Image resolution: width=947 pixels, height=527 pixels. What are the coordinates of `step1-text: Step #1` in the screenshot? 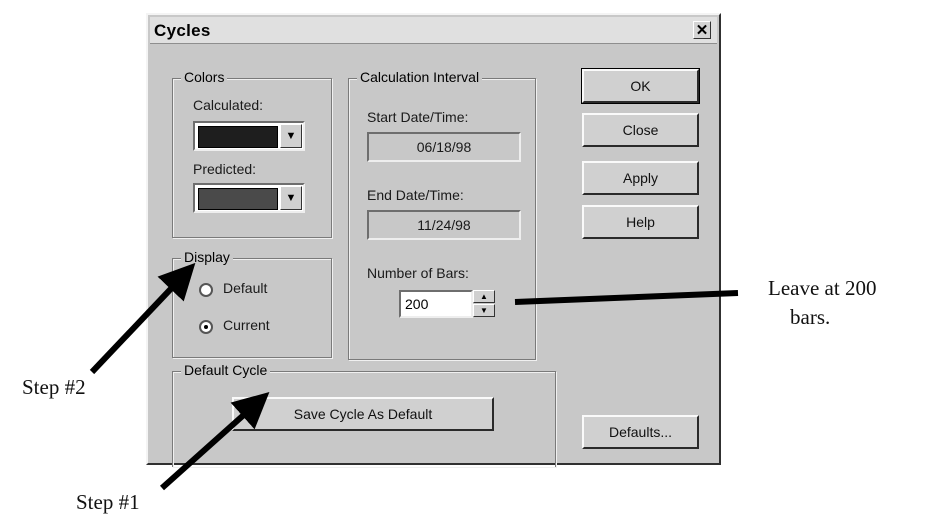 It's located at (108, 502).